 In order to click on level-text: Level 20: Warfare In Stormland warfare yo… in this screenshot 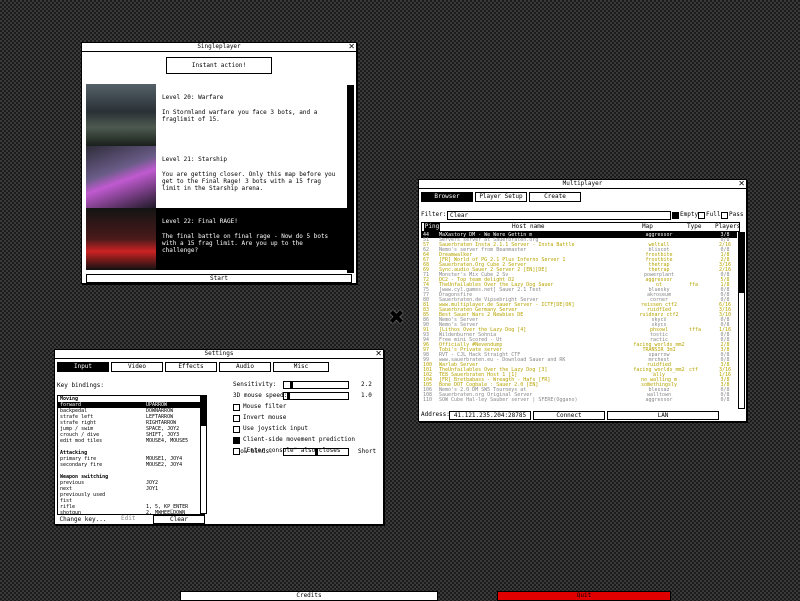, I will do `click(252, 108)`.